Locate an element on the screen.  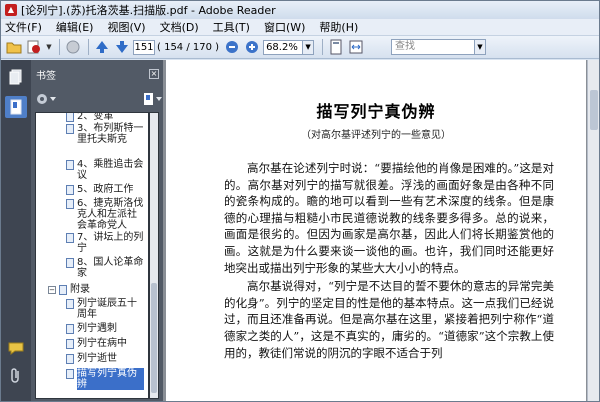
menu-edit: 编辑(E) is located at coordinates (75, 27).